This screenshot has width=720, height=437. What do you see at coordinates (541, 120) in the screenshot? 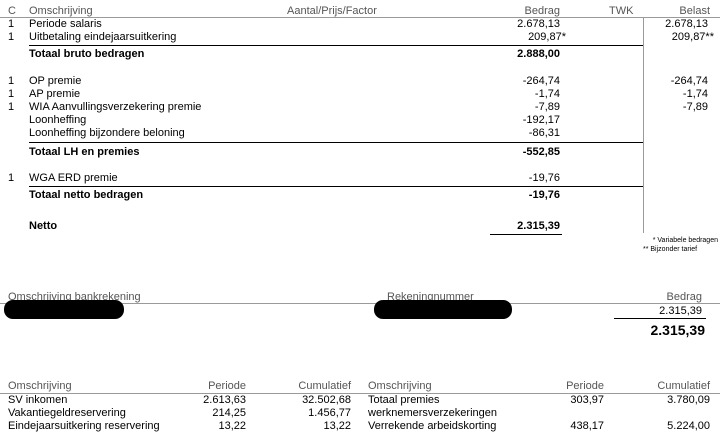
I see `row-amount: -192,17` at bounding box center [541, 120].